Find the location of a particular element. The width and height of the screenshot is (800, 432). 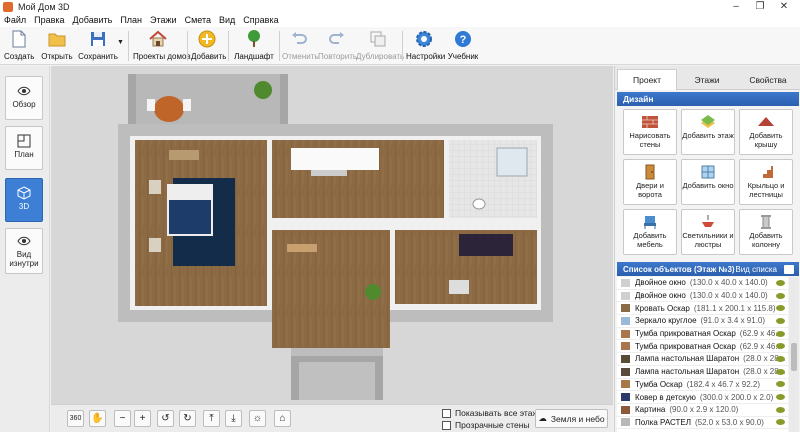

list-view-icon is located at coordinates (789, 269).